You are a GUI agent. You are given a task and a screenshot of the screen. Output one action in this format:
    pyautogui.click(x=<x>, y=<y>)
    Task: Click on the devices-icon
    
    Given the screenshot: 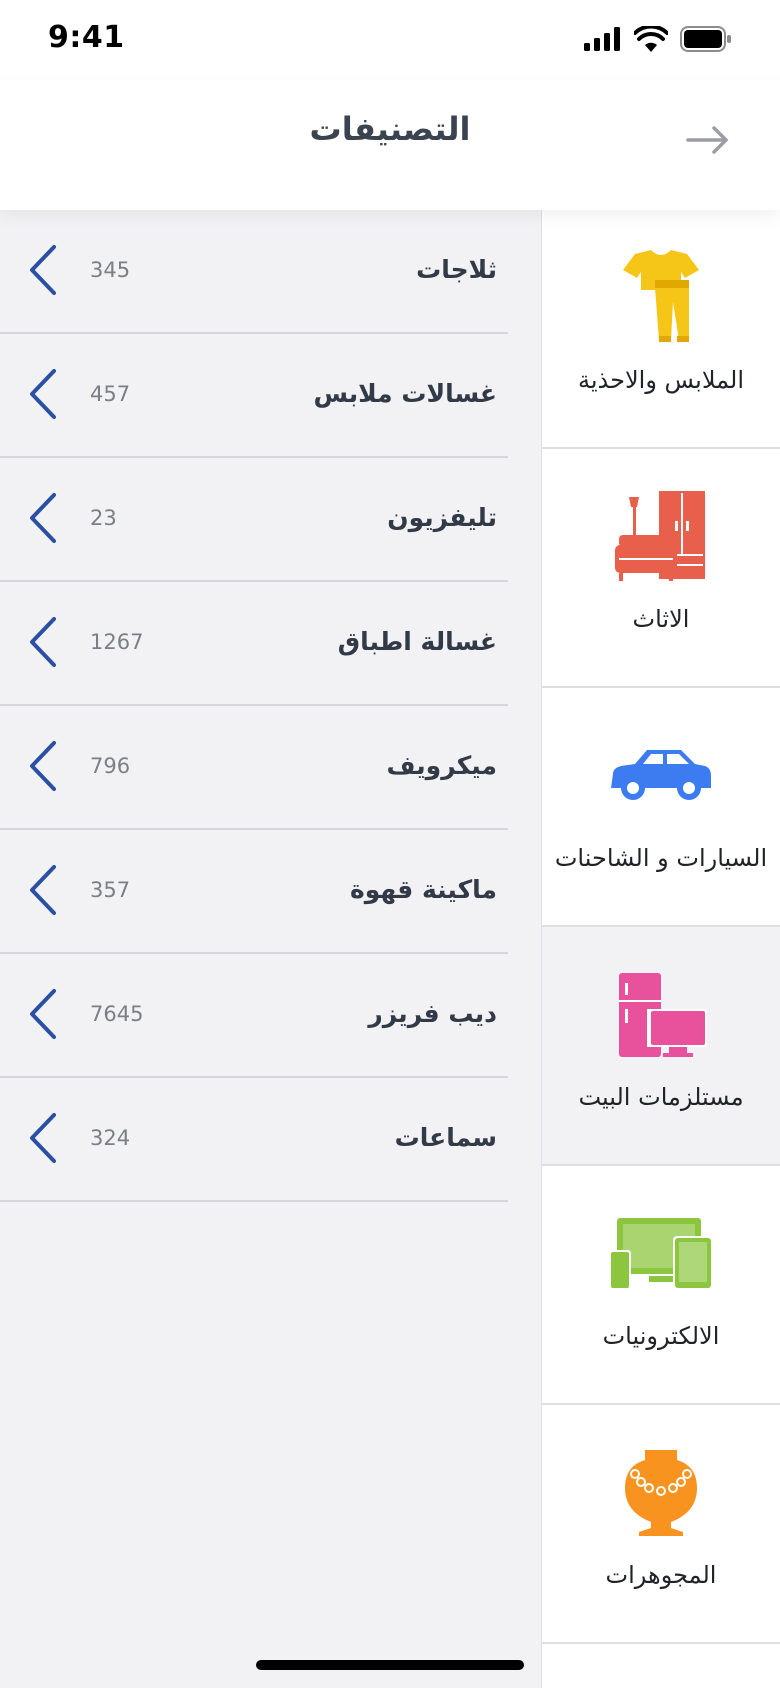 What is the action you would take?
    pyautogui.click(x=661, y=1254)
    